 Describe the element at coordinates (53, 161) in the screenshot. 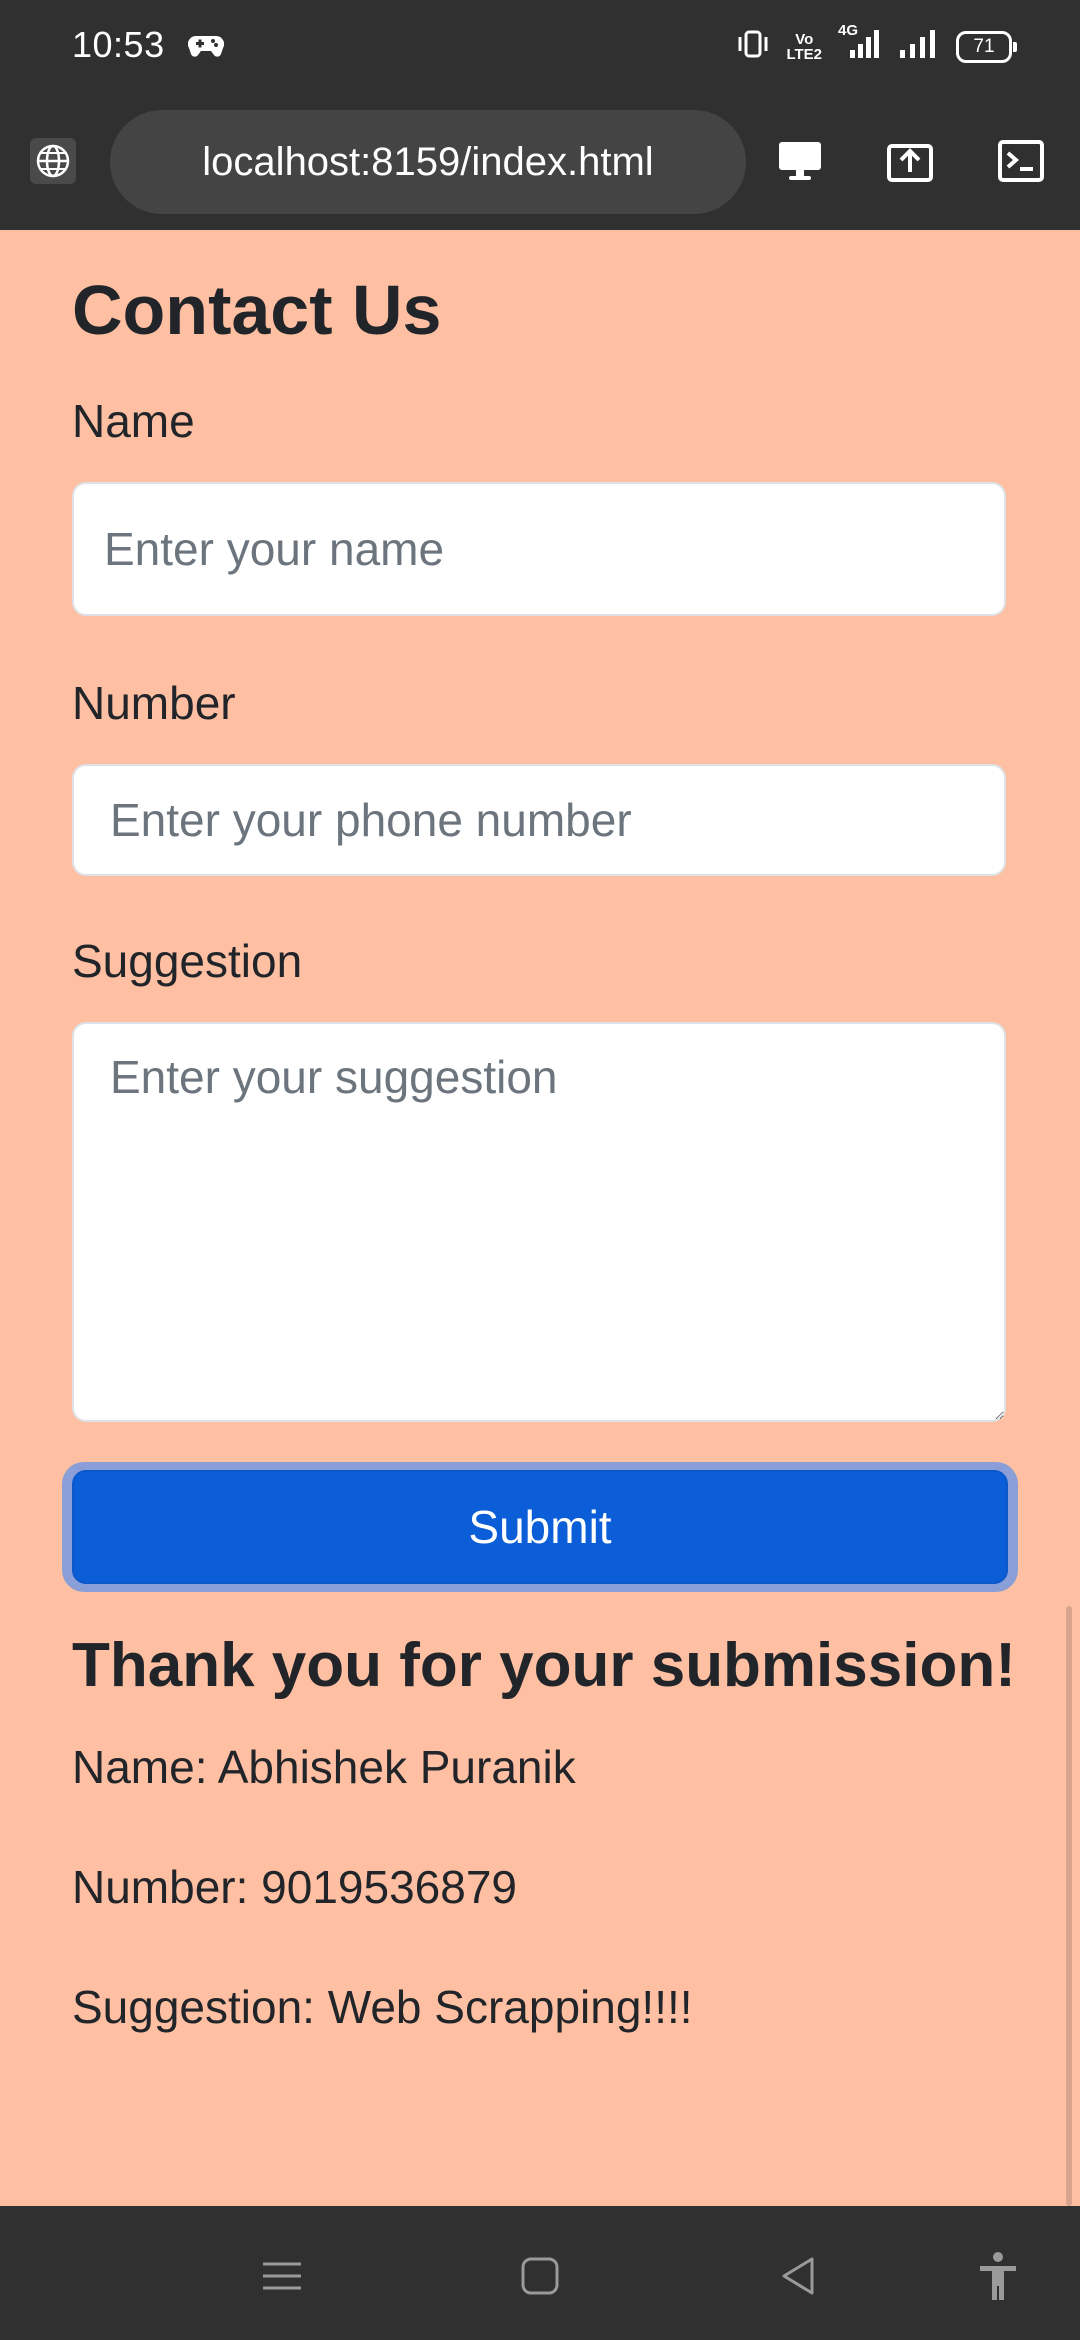

I see `globe-icon` at that location.